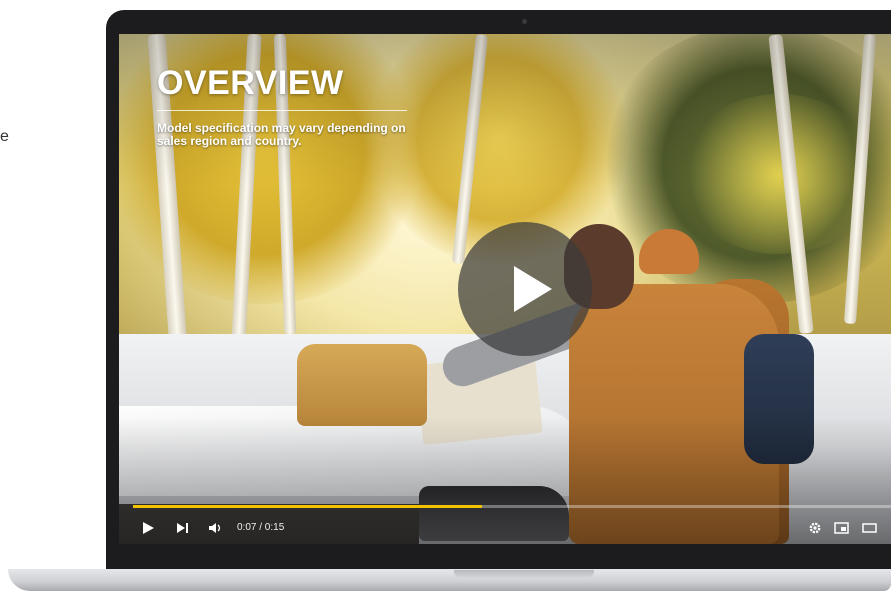 The image size is (891, 594). I want to click on miniplayer-button, so click(842, 528).